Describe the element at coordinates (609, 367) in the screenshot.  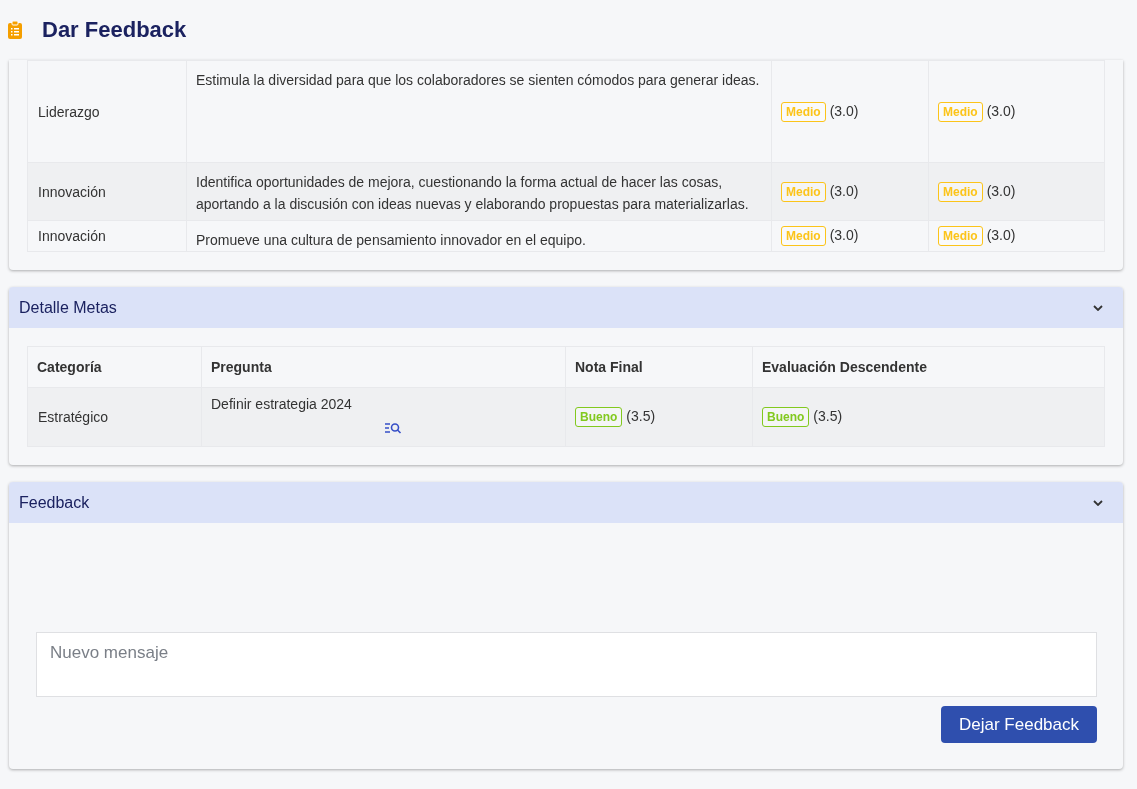
I see `column-header: Nota Final` at that location.